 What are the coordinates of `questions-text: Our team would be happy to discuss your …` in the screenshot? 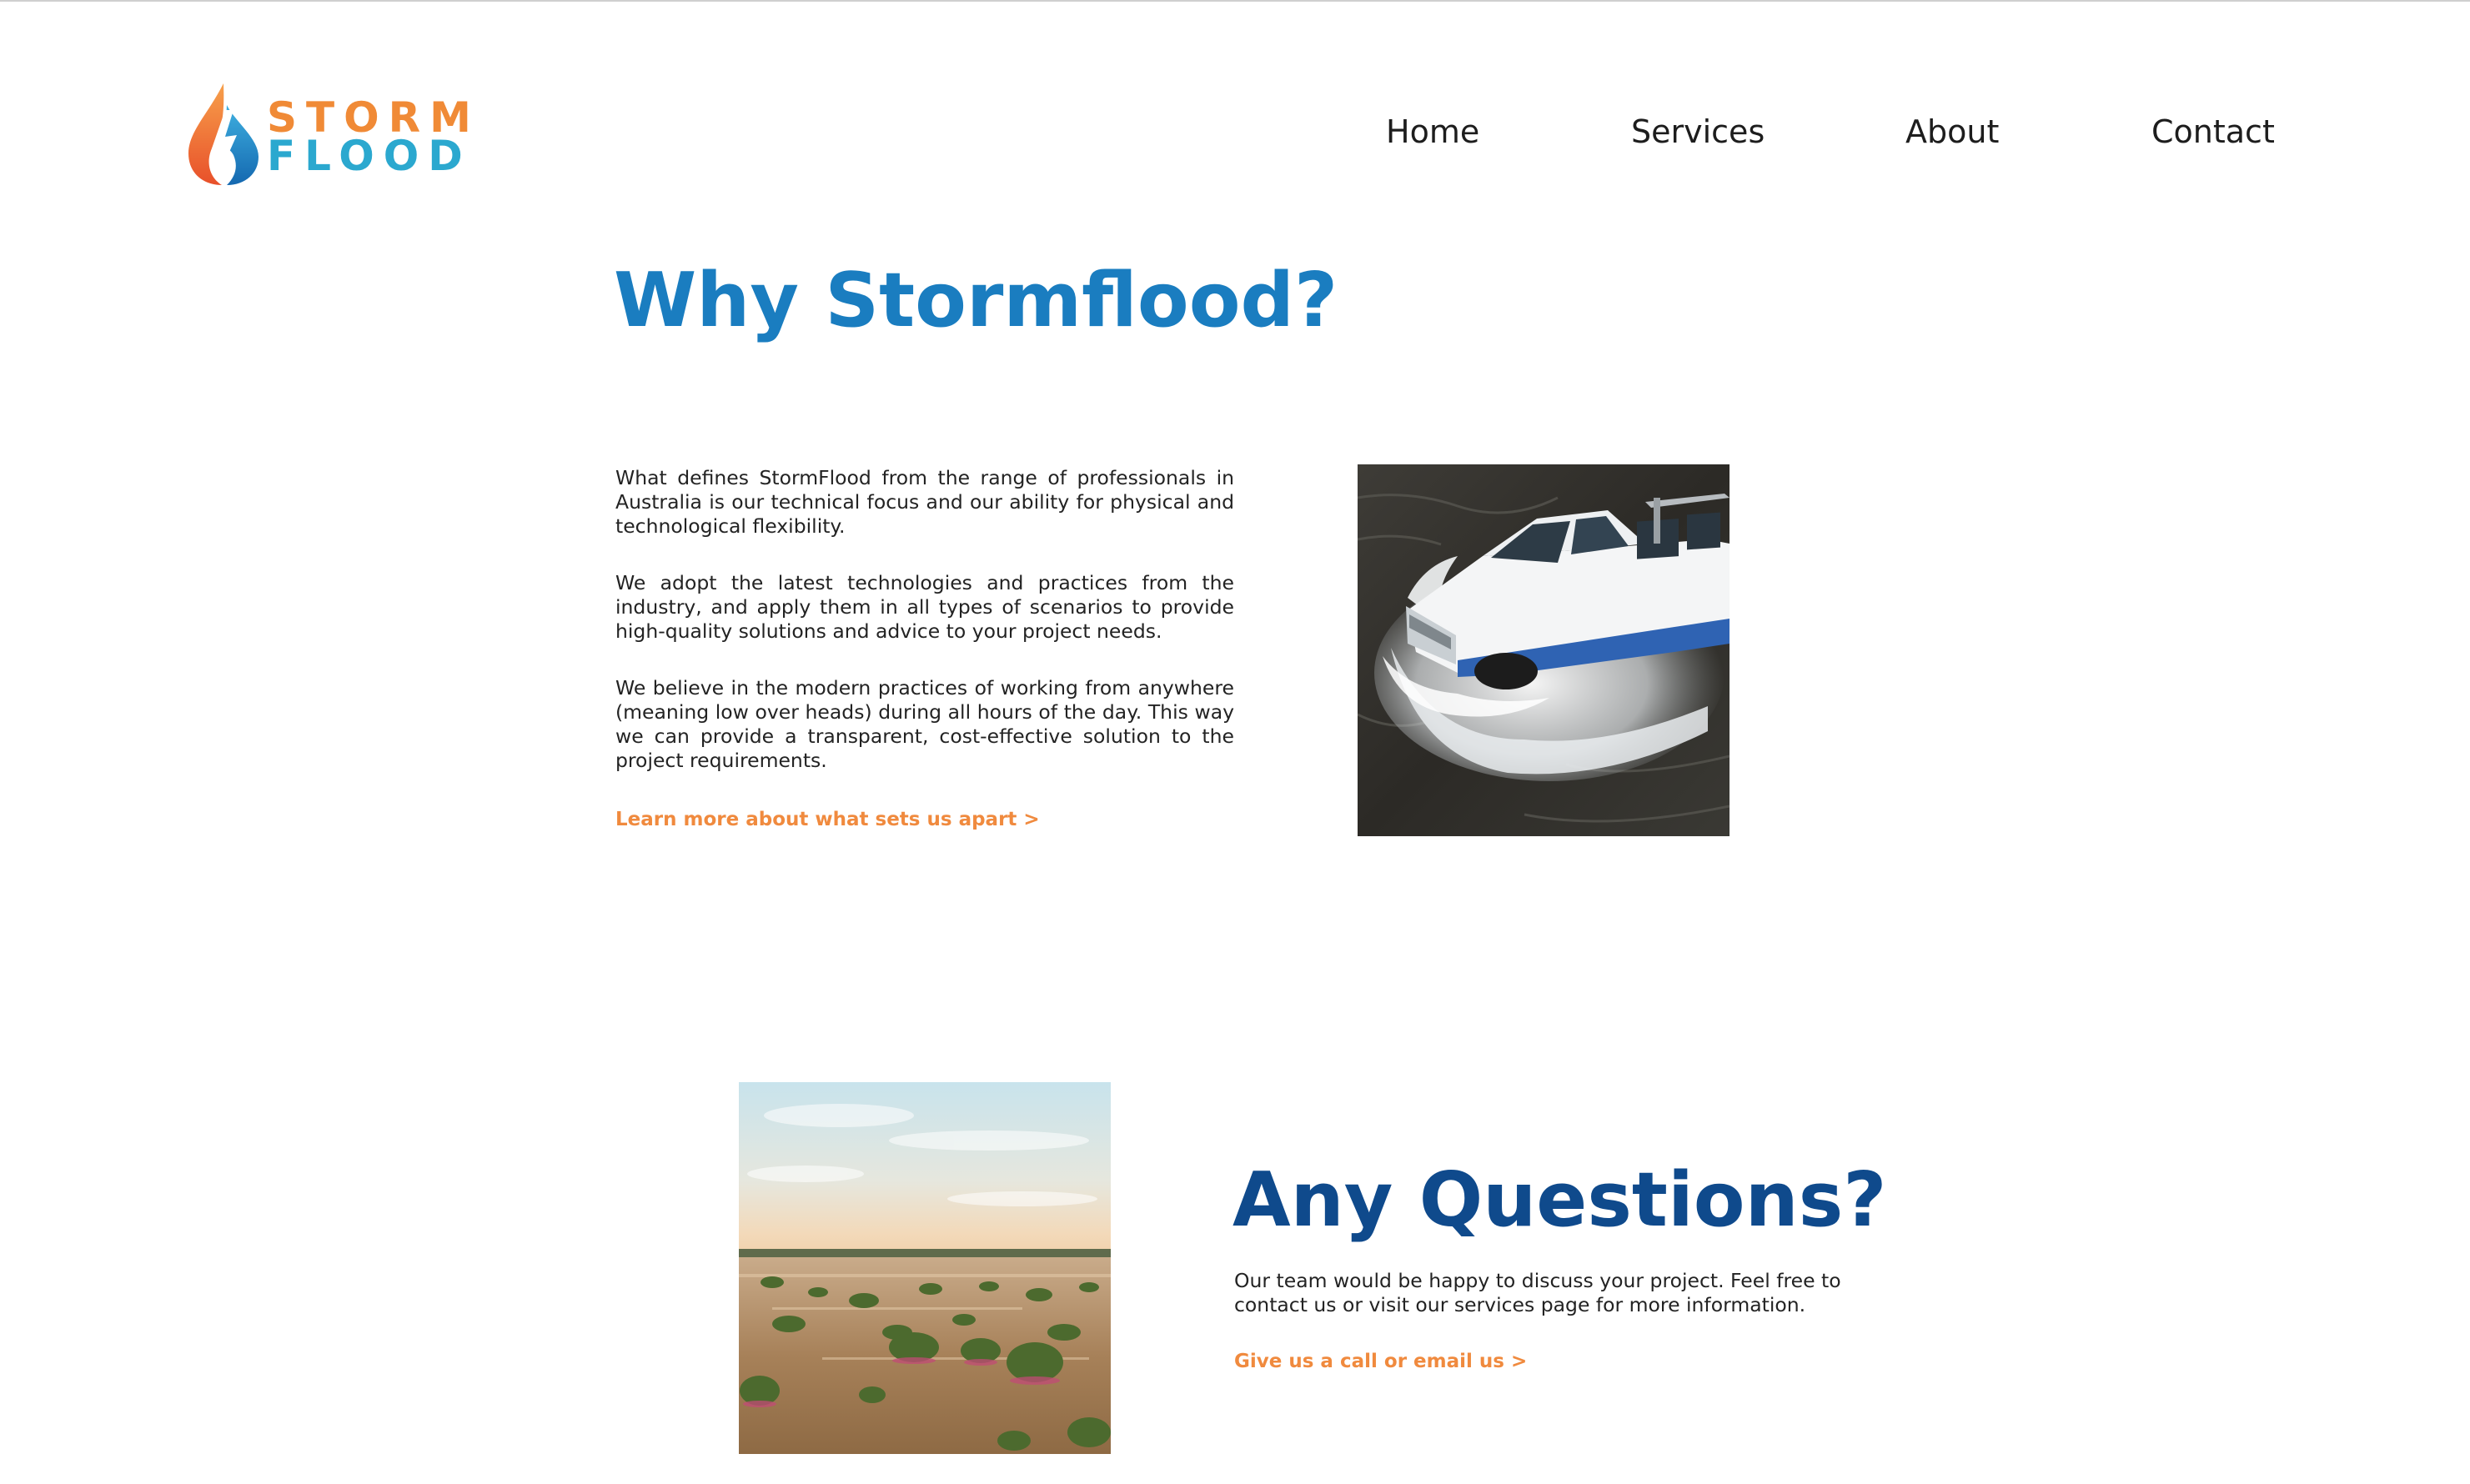 It's located at (1537, 1292).